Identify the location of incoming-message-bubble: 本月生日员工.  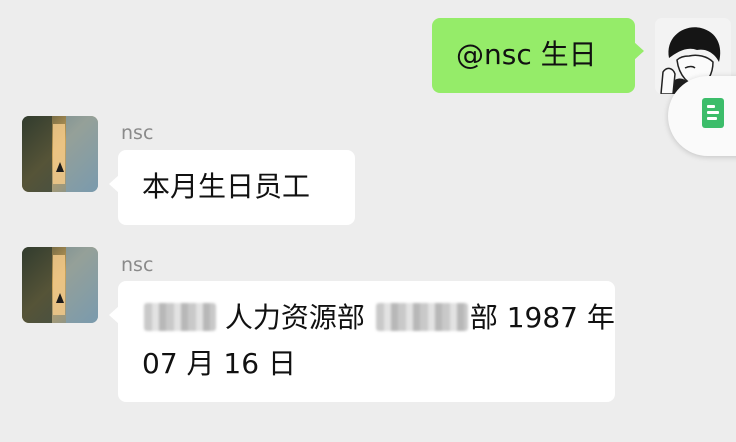
(232, 187).